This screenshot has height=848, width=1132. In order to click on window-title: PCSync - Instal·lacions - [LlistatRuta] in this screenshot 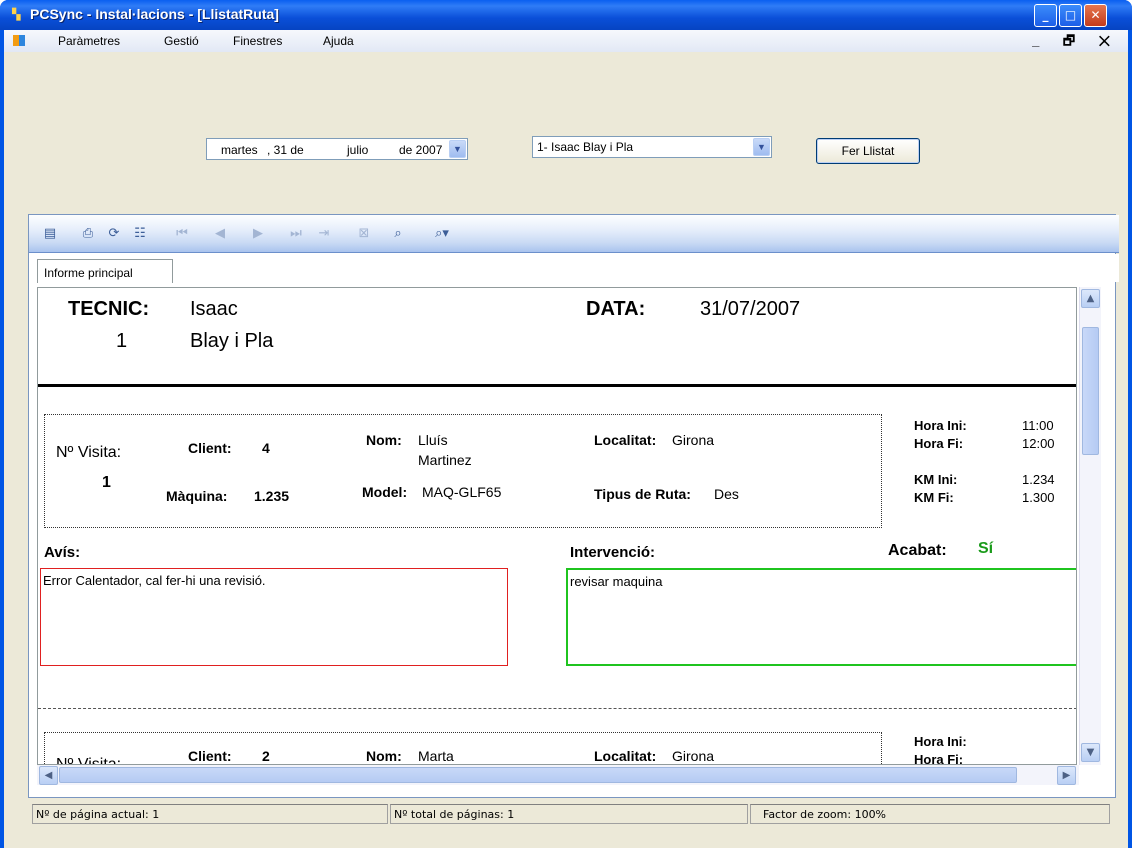, I will do `click(154, 14)`.